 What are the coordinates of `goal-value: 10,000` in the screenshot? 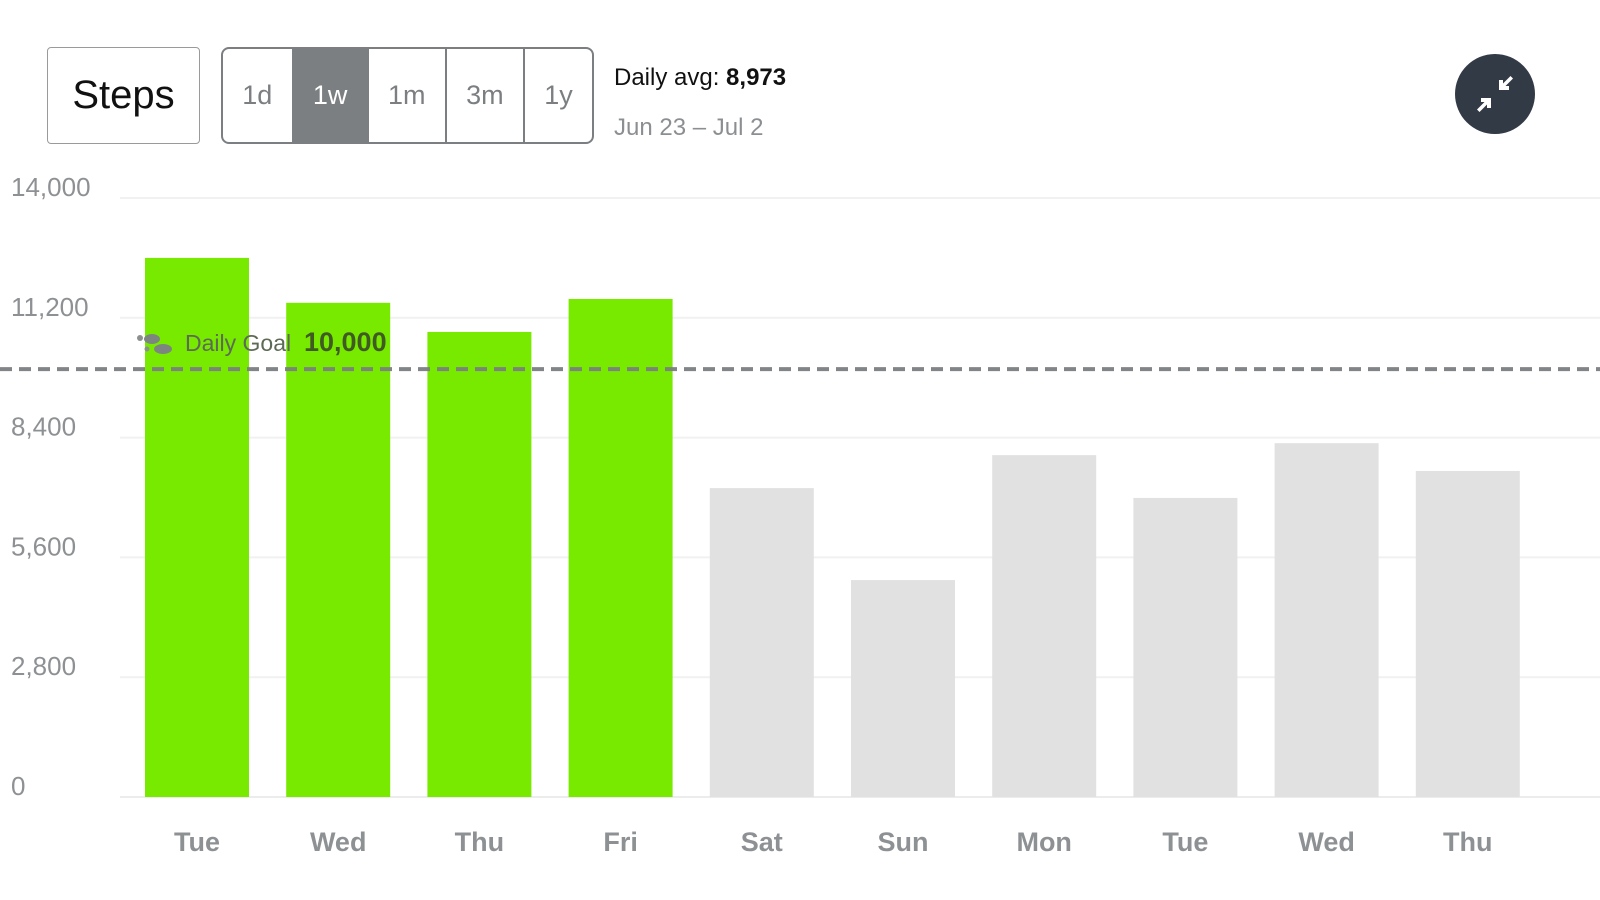 It's located at (345, 342).